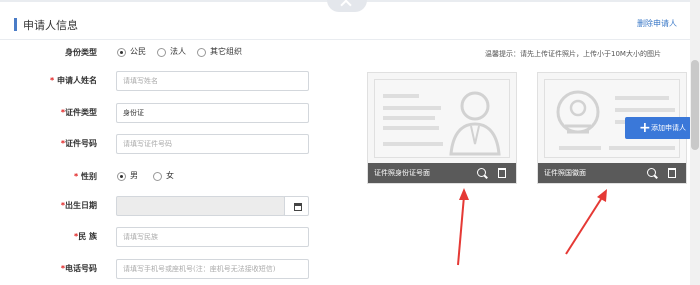  Describe the element at coordinates (212, 144) in the screenshot. I see `id-number-input: 请填写证件号码` at that location.